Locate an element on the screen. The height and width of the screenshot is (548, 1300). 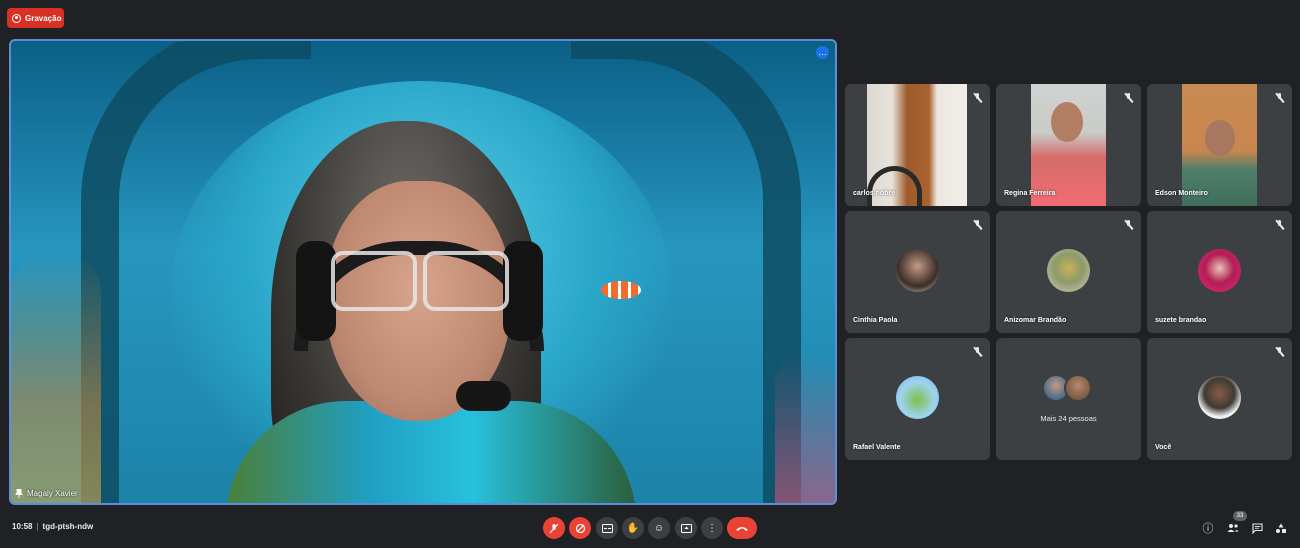
captions-button is located at coordinates (607, 528).